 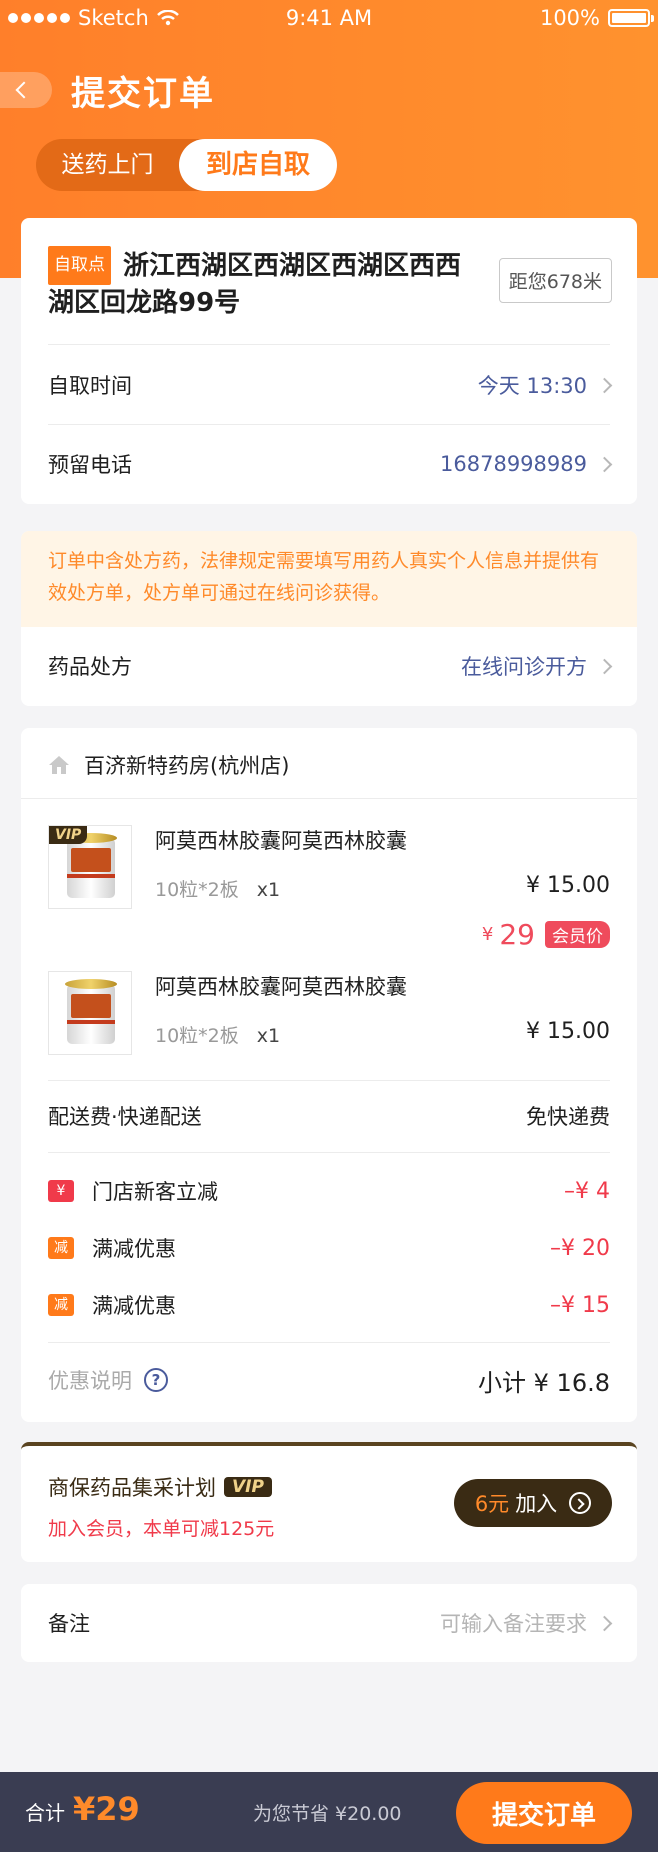 What do you see at coordinates (329, 1305) in the screenshot?
I see `discount-row: 减 满减优惠 –¥ 15` at bounding box center [329, 1305].